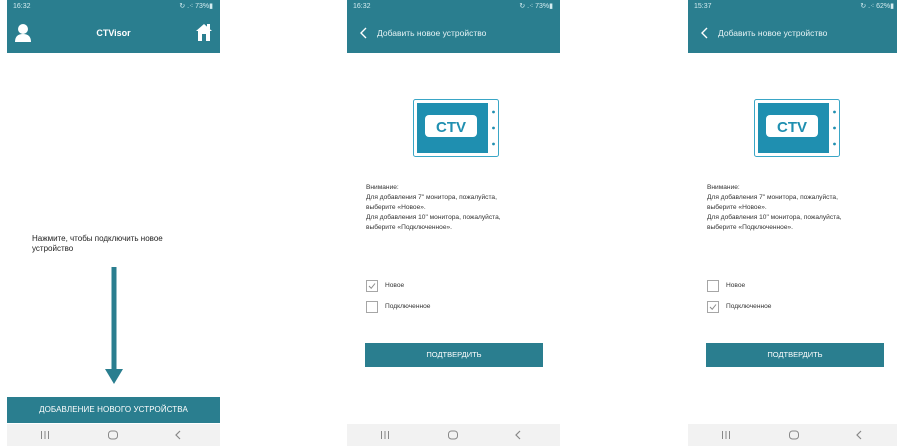  I want to click on app-bar: CTVisor, so click(113, 33).